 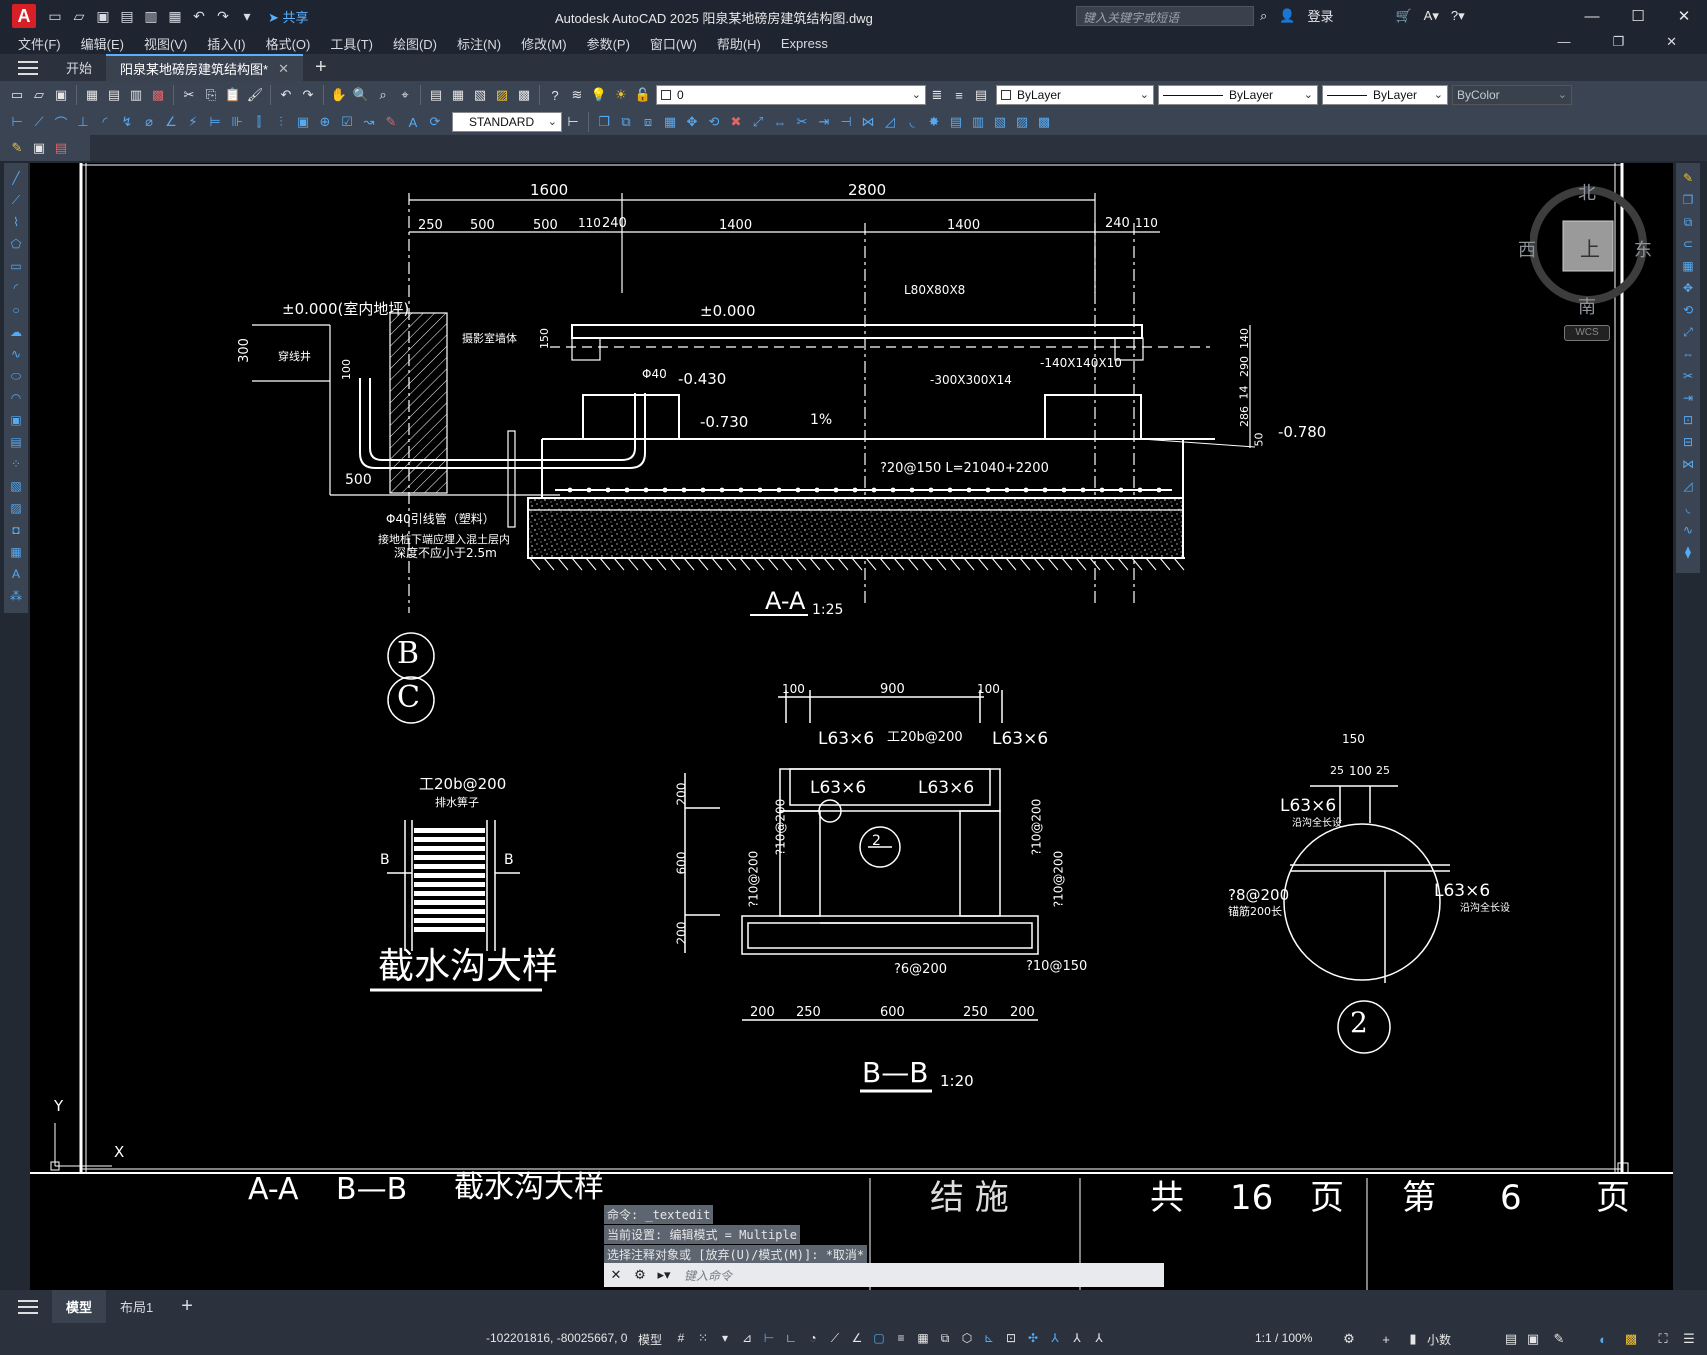 I want to click on layer-lock-icon: 🔓, so click(x=643, y=95).